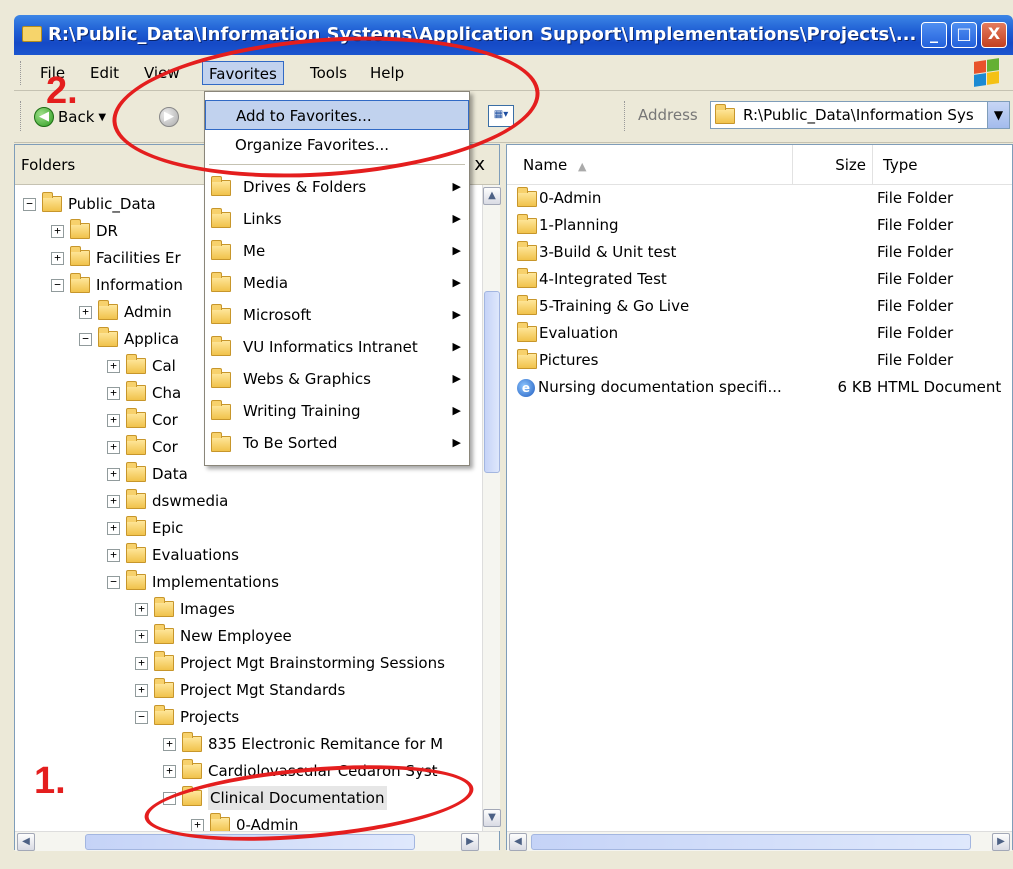 Image resolution: width=1013 pixels, height=869 pixels. I want to click on back-dropdown-icon: ▼, so click(102, 117).